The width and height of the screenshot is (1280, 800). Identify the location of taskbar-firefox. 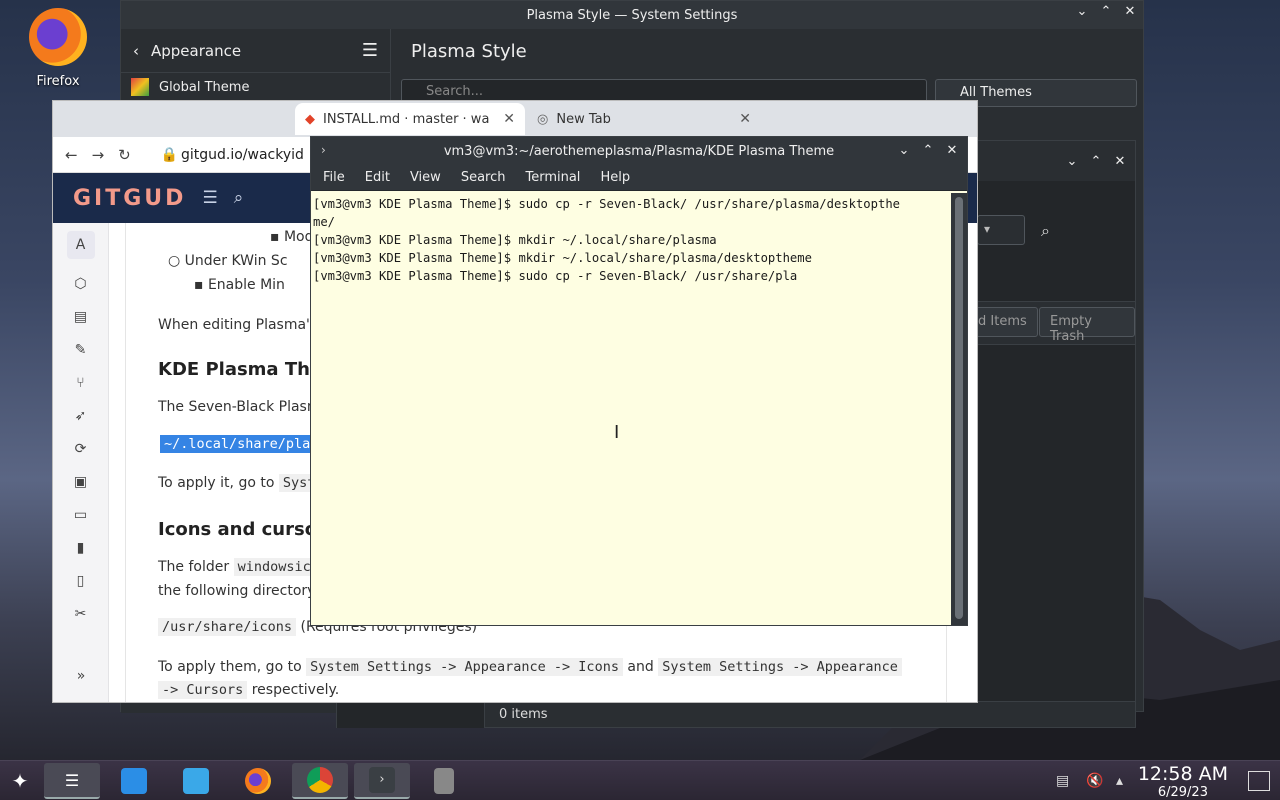
(258, 781).